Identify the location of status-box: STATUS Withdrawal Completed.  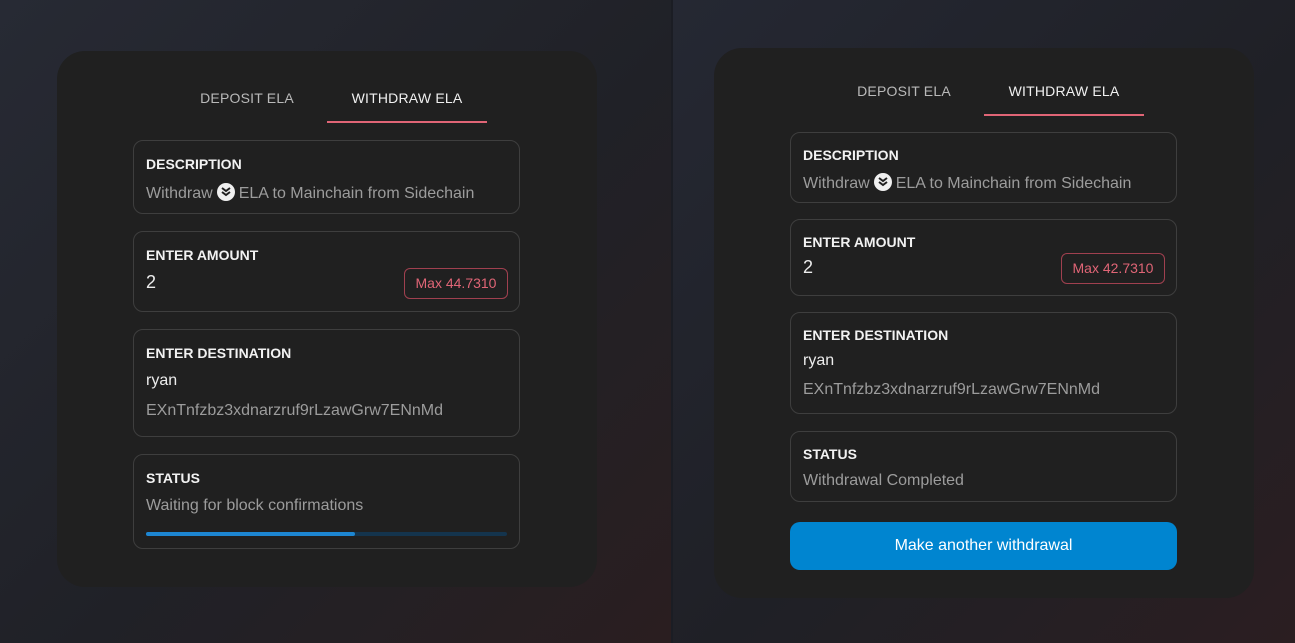
(983, 466).